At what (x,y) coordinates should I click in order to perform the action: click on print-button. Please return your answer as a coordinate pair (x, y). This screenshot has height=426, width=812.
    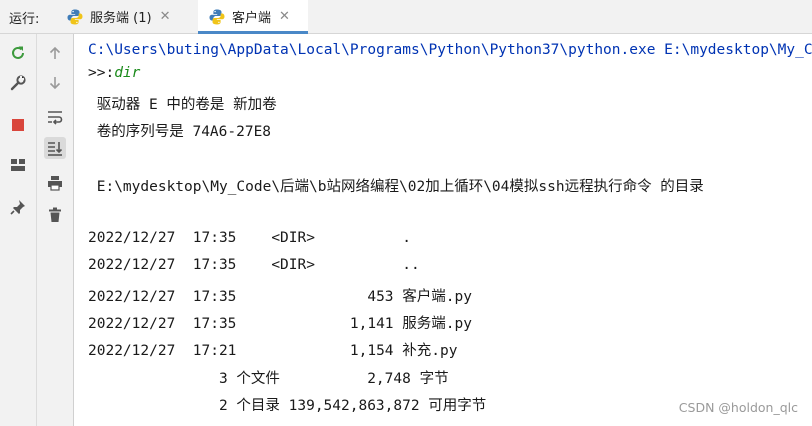
    Looking at the image, I should click on (55, 183).